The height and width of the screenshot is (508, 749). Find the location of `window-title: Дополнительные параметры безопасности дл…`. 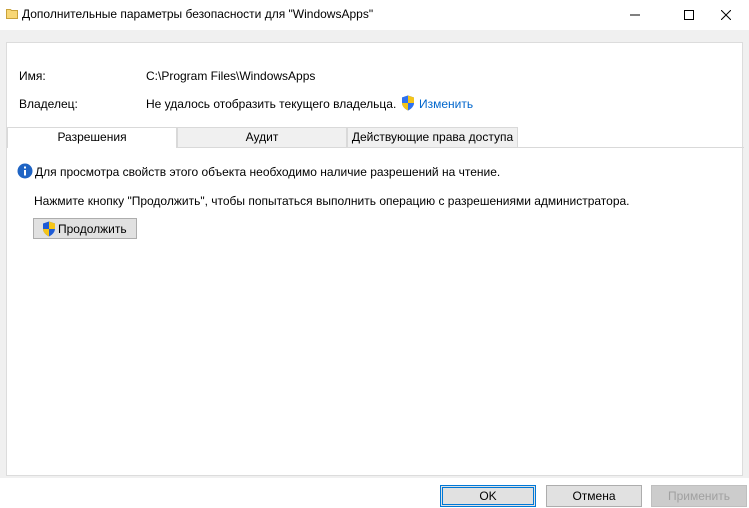

window-title: Дополнительные параметры безопасности дл… is located at coordinates (198, 14).